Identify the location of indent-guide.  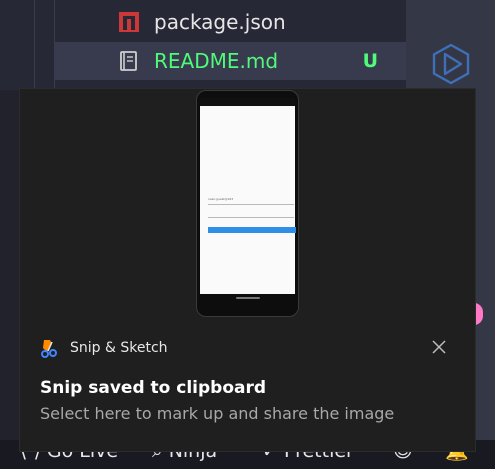
(34, 45).